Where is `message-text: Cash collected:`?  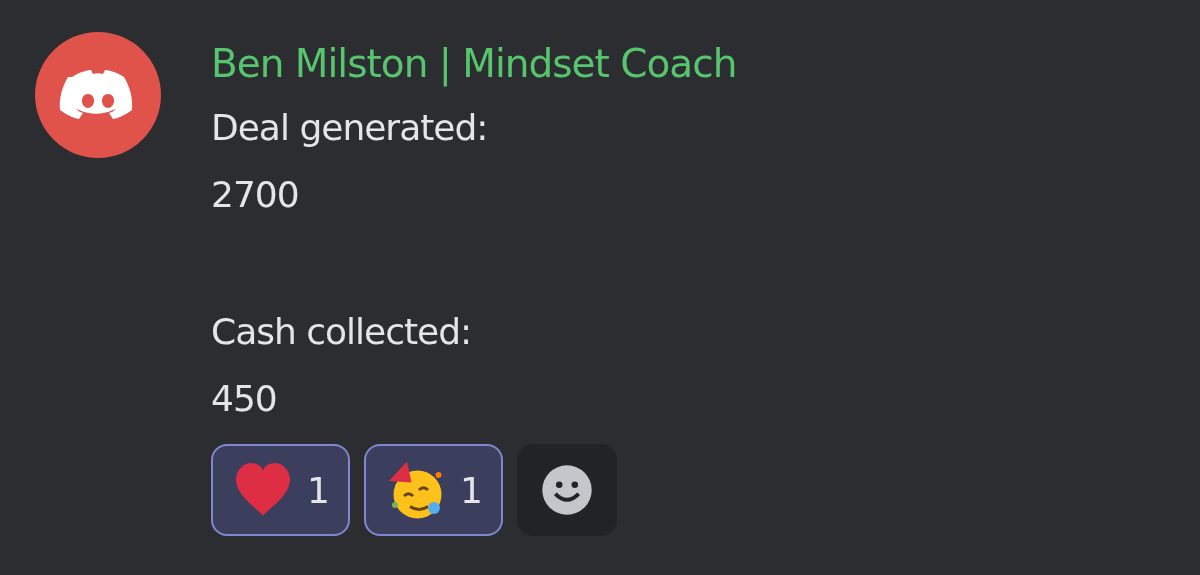
message-text: Cash collected: is located at coordinates (342, 332).